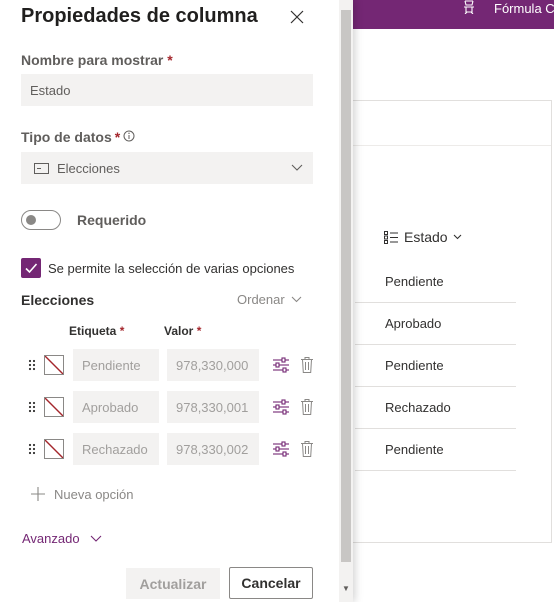 The width and height of the screenshot is (554, 602). What do you see at coordinates (165, 407) in the screenshot?
I see `choice-option-row: Aprobado 978,330,001` at bounding box center [165, 407].